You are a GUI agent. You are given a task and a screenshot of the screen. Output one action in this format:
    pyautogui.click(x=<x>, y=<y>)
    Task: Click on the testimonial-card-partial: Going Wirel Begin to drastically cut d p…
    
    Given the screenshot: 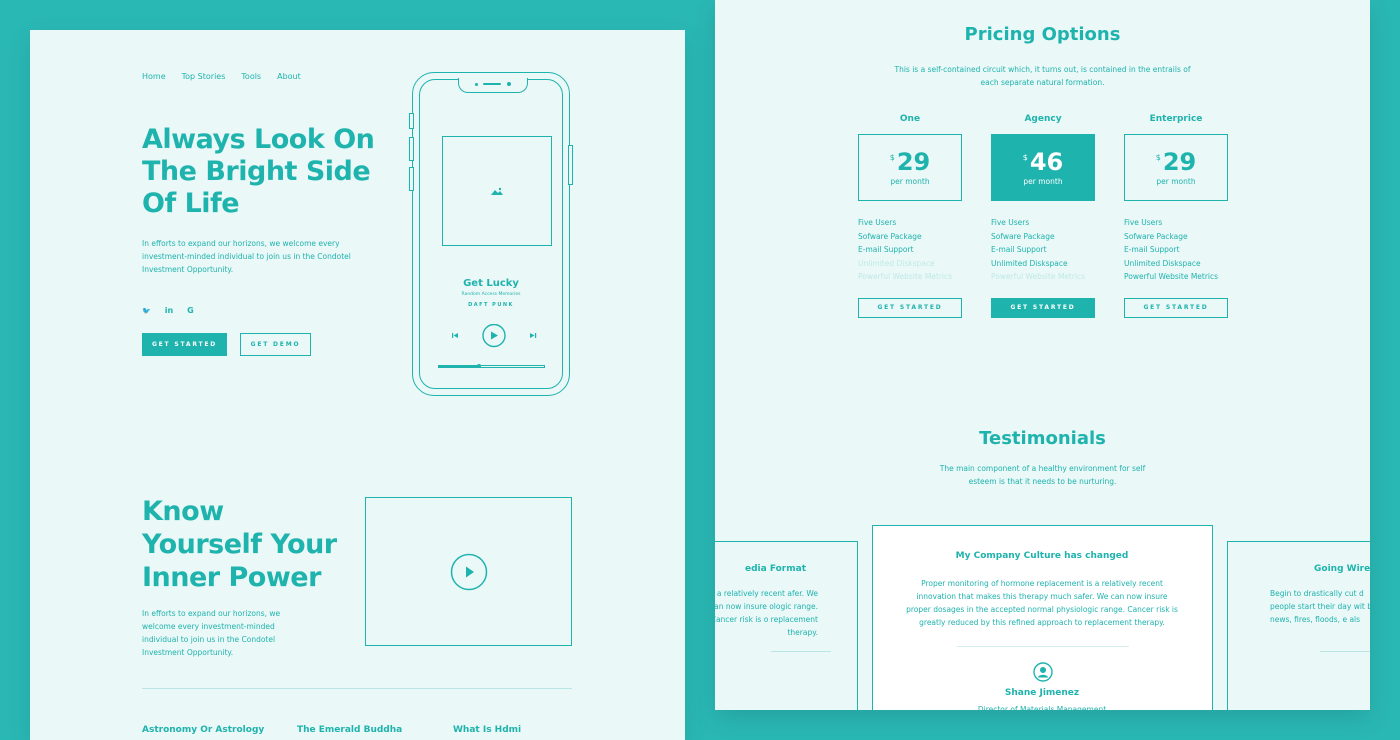 What is the action you would take?
    pyautogui.click(x=1298, y=625)
    